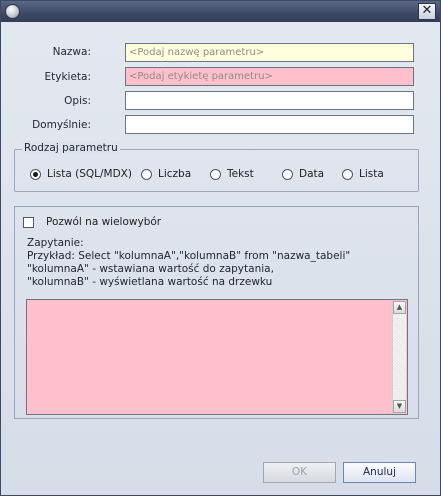  What do you see at coordinates (299, 472) in the screenshot?
I see `ok-button: OK` at bounding box center [299, 472].